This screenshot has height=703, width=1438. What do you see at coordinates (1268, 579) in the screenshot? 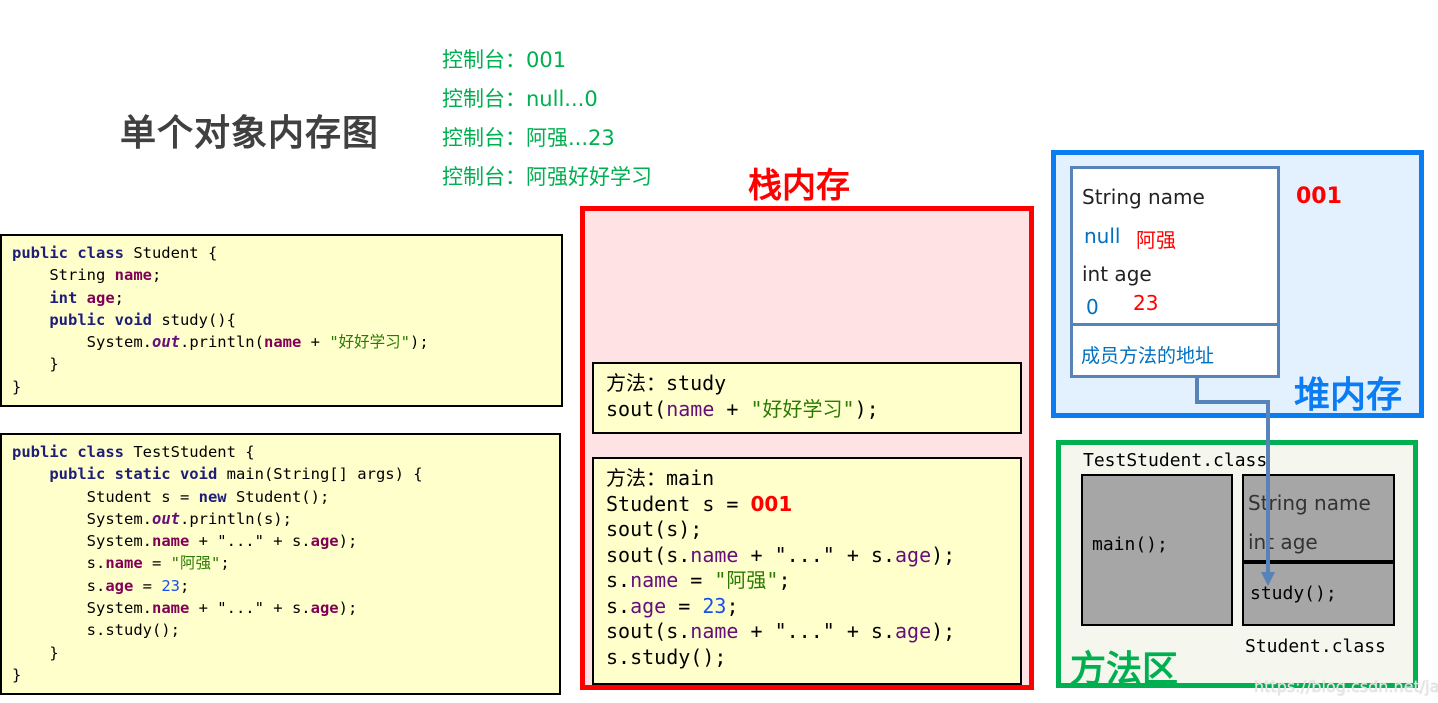
I see `arrow-head` at bounding box center [1268, 579].